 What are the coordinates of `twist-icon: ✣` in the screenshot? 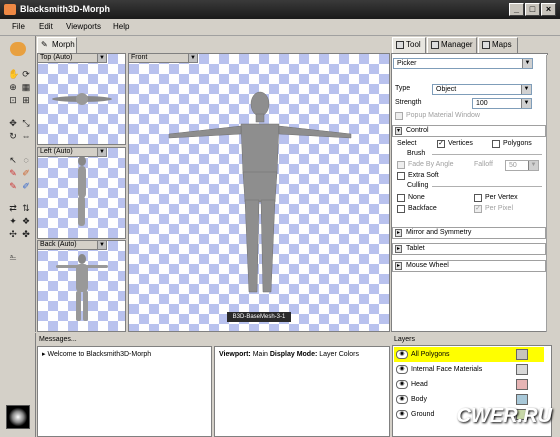 It's located at (13, 234).